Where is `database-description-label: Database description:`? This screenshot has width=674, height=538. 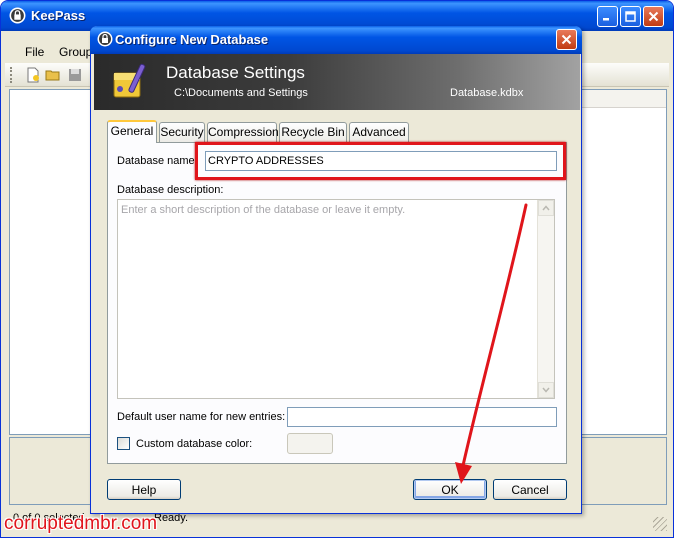 database-description-label: Database description: is located at coordinates (170, 190).